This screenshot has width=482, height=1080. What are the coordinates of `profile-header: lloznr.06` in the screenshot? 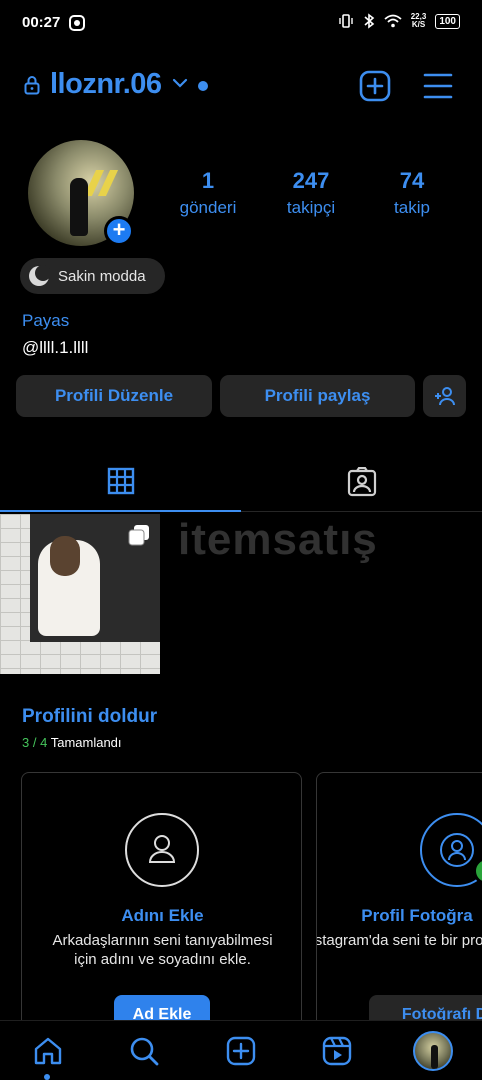 It's located at (241, 86).